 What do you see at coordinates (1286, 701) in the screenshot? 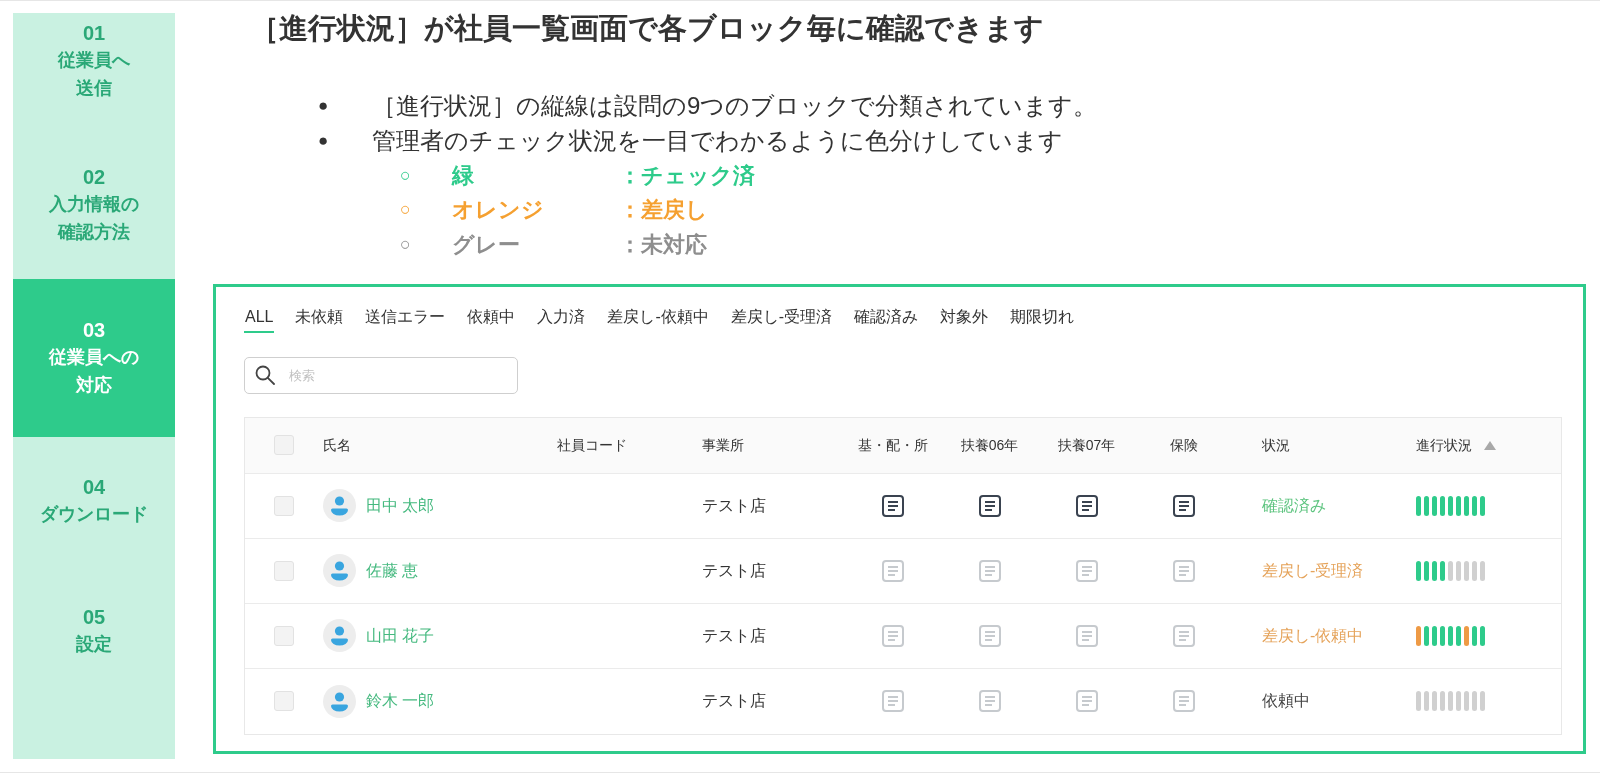
I see `status-text: 依頼中` at bounding box center [1286, 701].